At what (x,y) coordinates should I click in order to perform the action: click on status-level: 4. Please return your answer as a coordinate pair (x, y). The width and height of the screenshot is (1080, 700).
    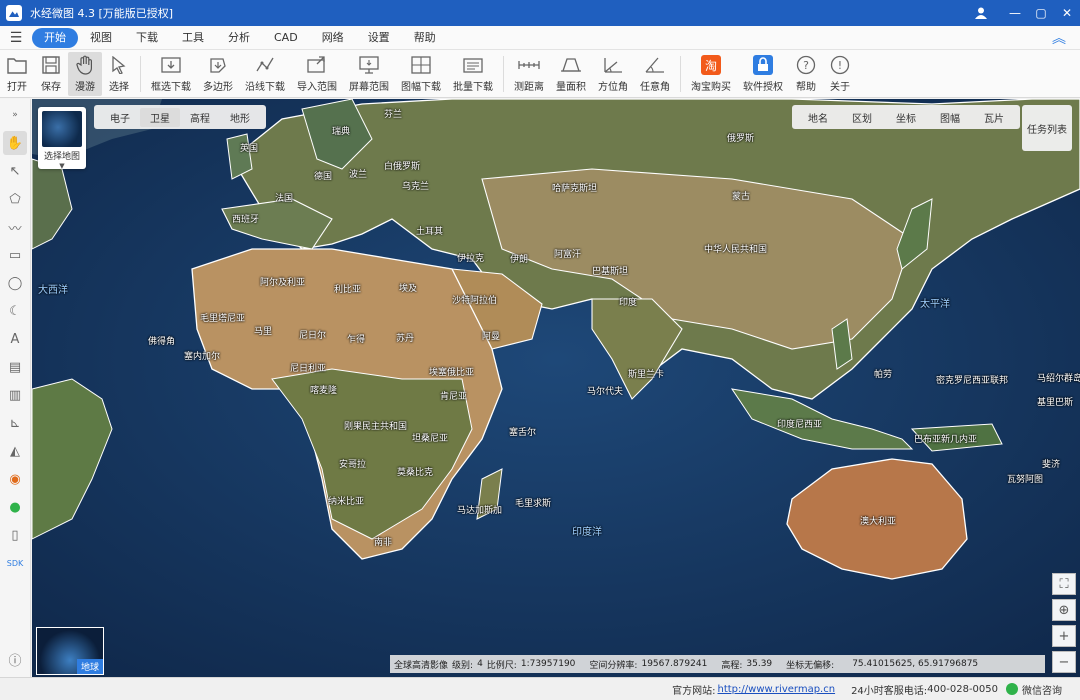
    Looking at the image, I should click on (480, 664).